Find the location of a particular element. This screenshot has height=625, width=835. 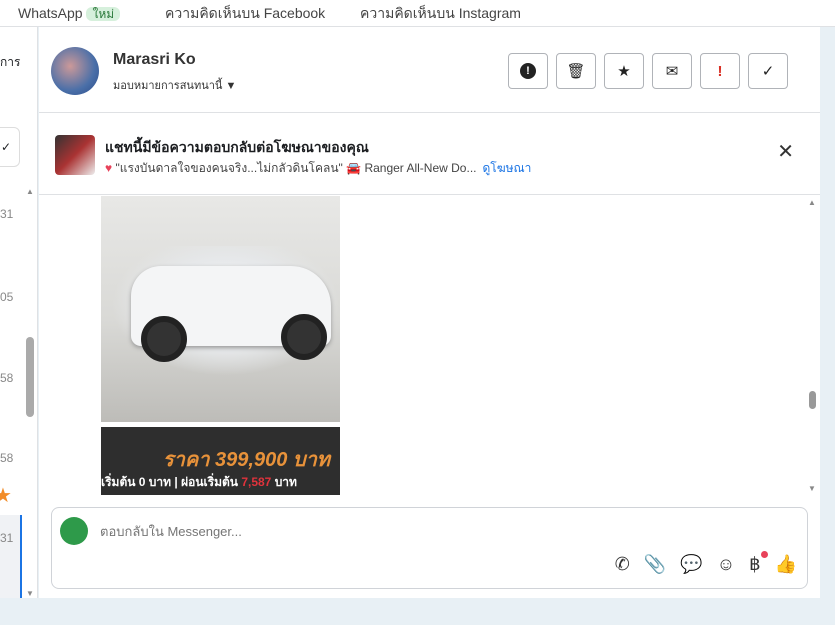

terms-text: เริ่มต้น 0 บาท | ผ่อนเริ่มต้น is located at coordinates (171, 482).